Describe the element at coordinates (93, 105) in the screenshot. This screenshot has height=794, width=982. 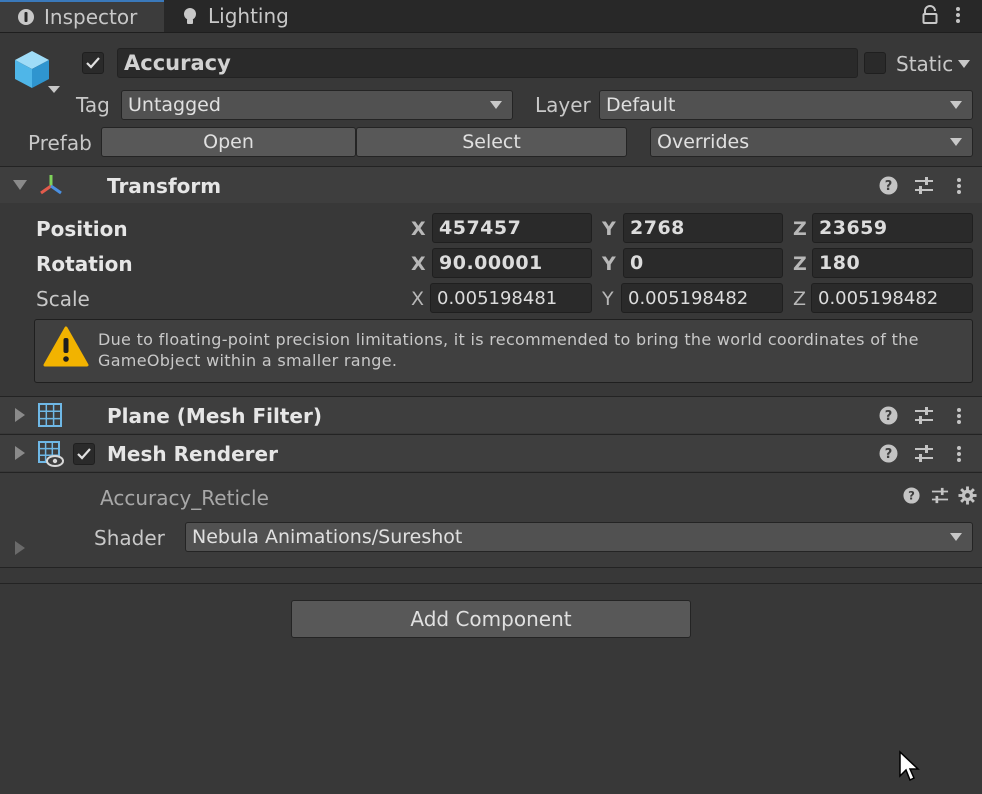
I see `tag-label: Tag` at that location.